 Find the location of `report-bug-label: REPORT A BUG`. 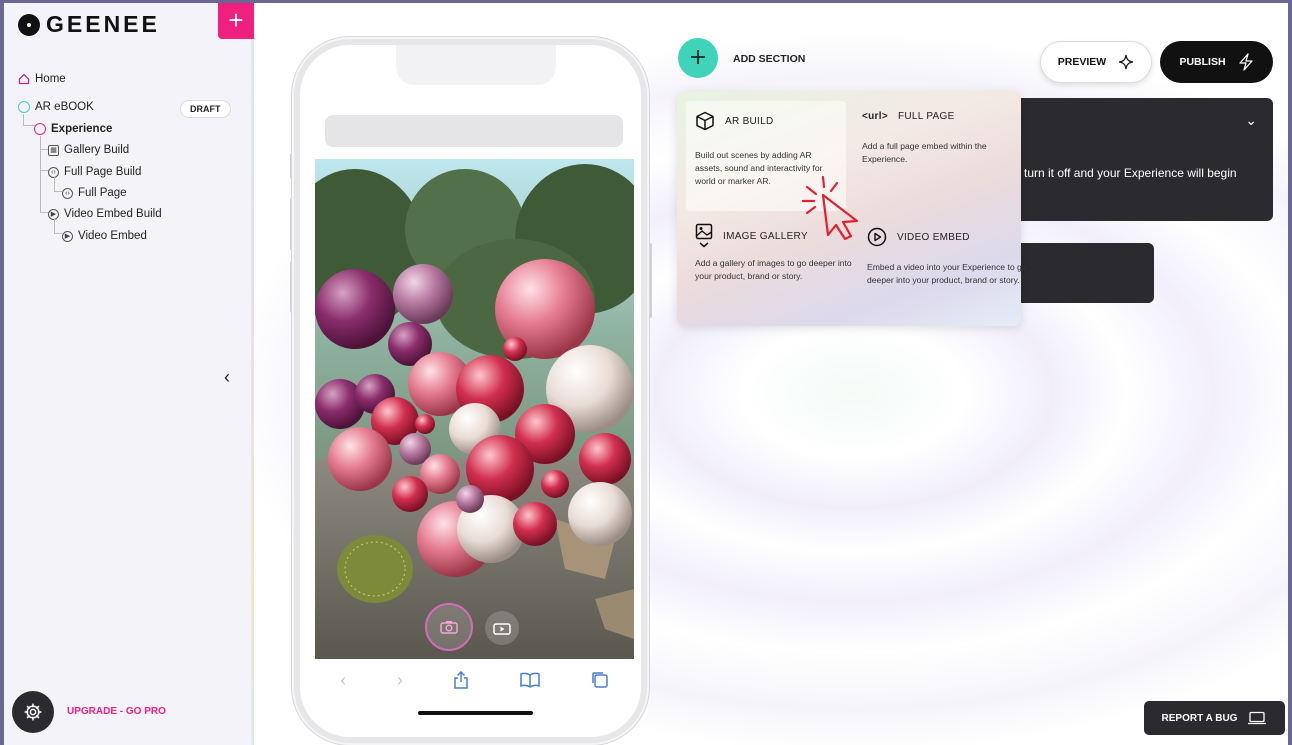

report-bug-label: REPORT A BUG is located at coordinates (1199, 718).